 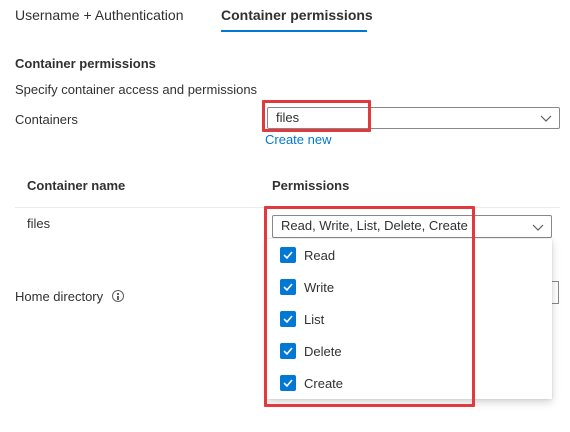 What do you see at coordinates (298, 139) in the screenshot?
I see `create-new-link: Create new` at bounding box center [298, 139].